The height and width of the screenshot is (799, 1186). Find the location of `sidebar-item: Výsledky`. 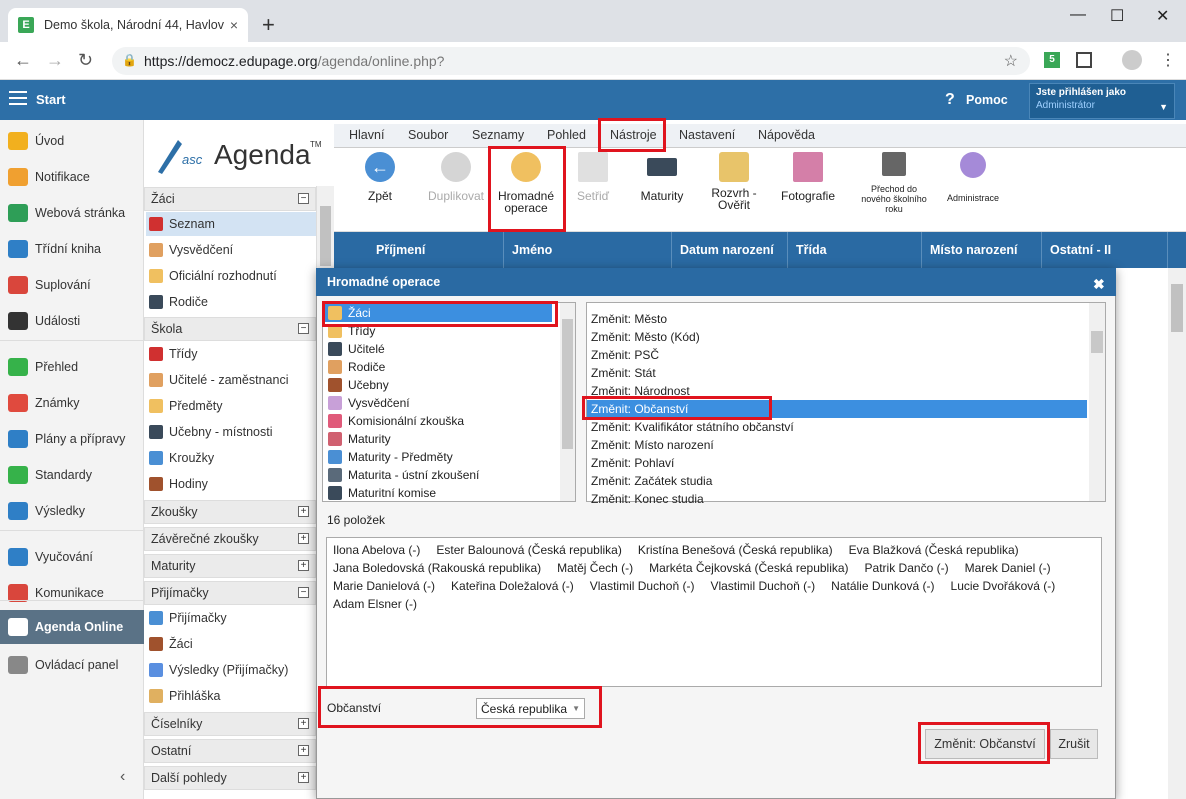

sidebar-item: Výsledky is located at coordinates (72, 511).